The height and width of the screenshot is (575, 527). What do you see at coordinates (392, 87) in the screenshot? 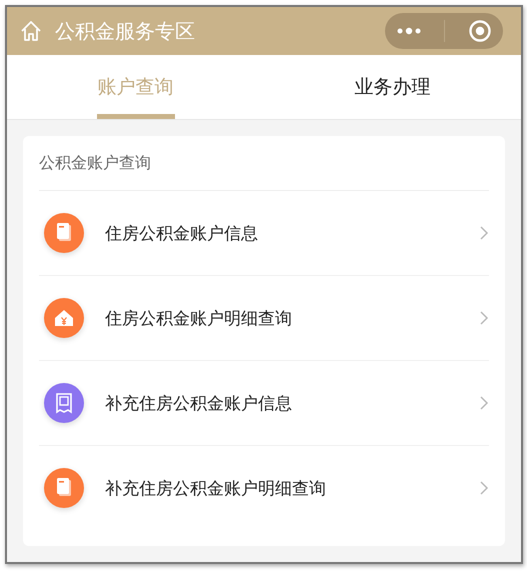
I see `tab: 业务办理` at bounding box center [392, 87].